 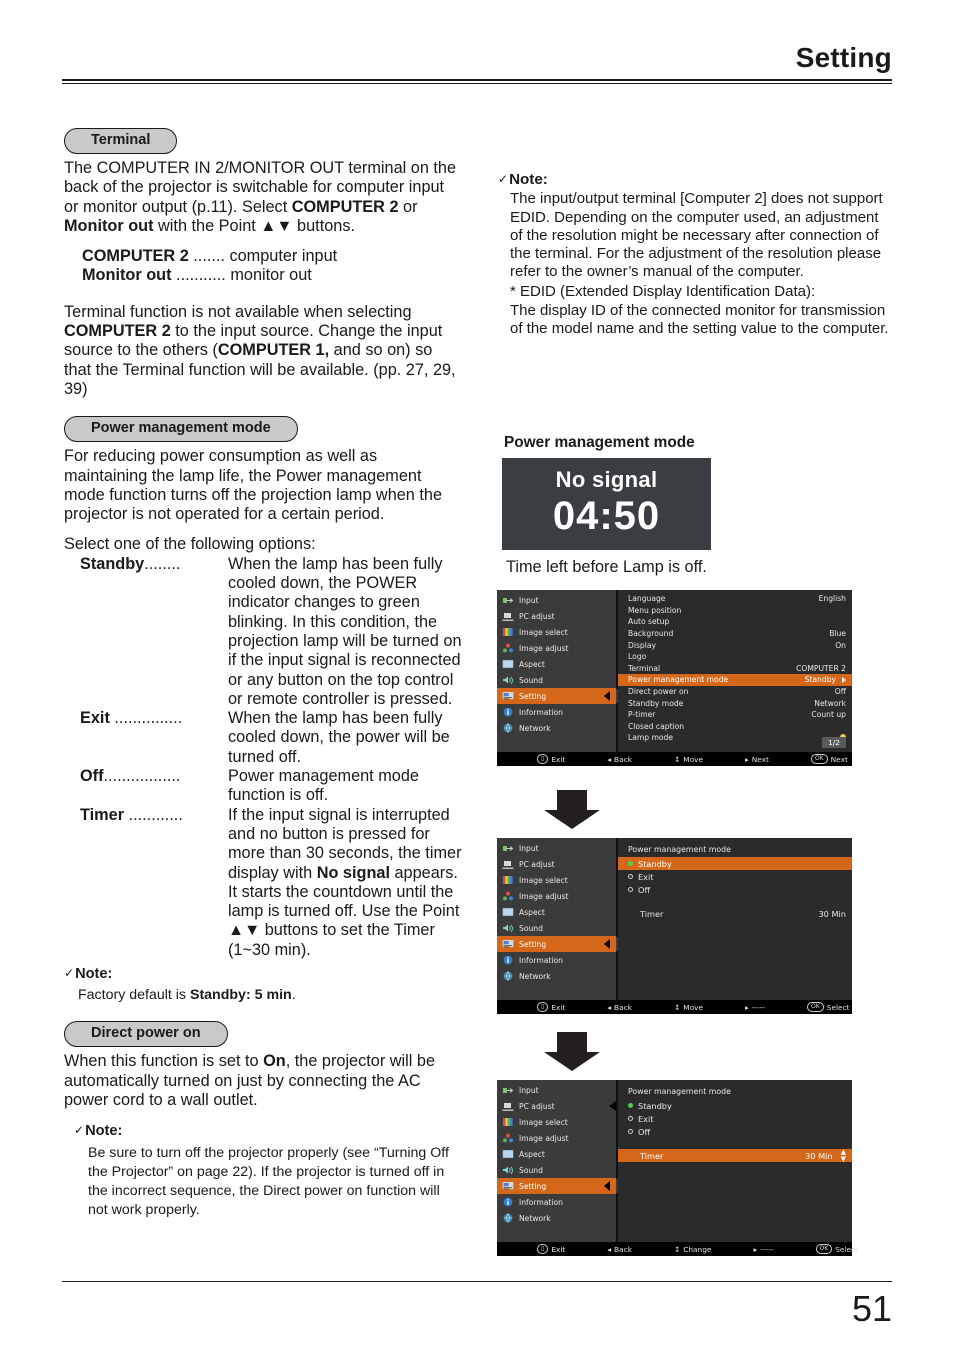 I want to click on osd-sidebar-item-label: Information, so click(x=541, y=960).